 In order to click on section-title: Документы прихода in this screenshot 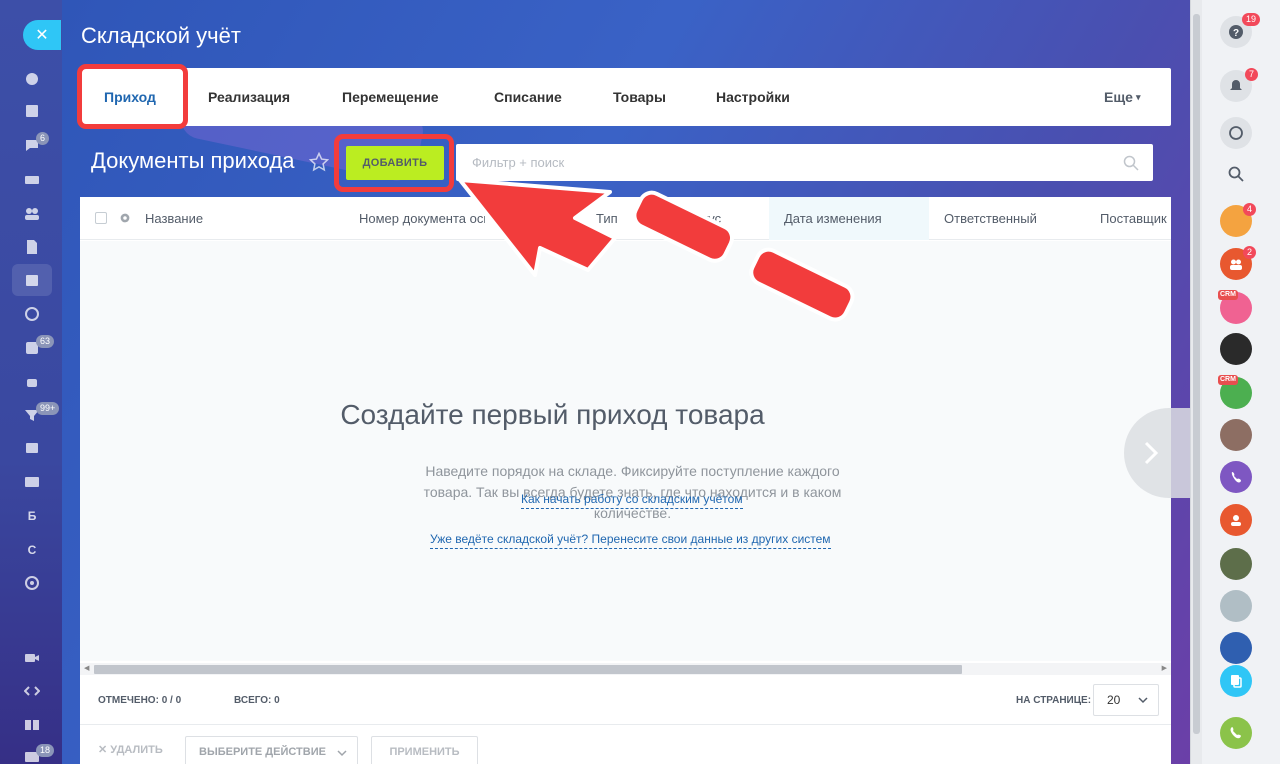, I will do `click(193, 160)`.